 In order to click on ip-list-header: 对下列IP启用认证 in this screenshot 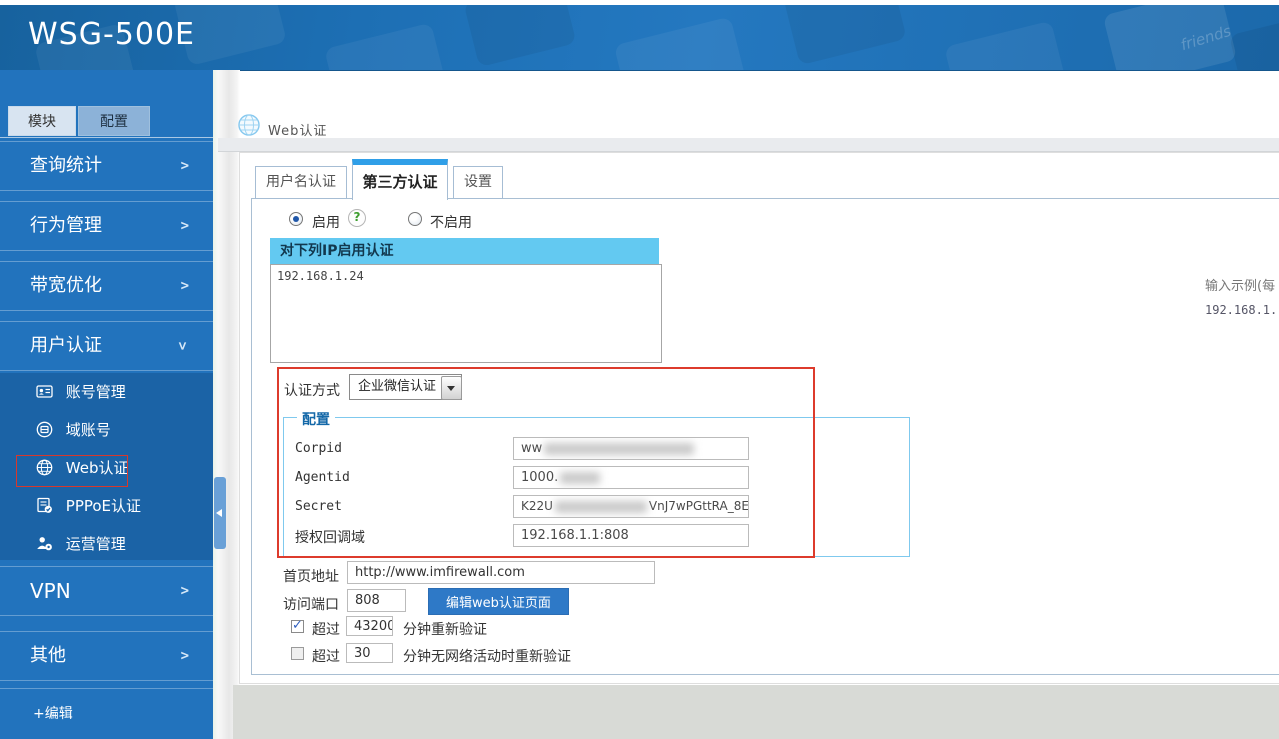, I will do `click(464, 251)`.